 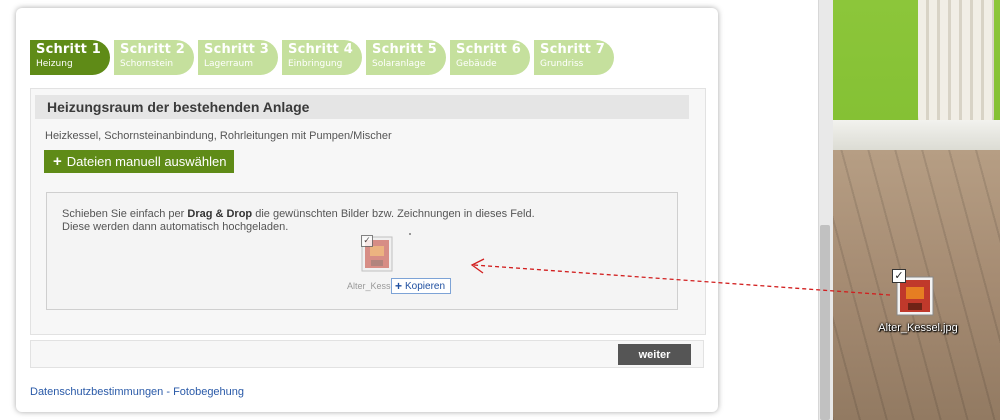 I want to click on privacy-link: Datenschutzbestimmungen - Fotobegehung, so click(x=137, y=392).